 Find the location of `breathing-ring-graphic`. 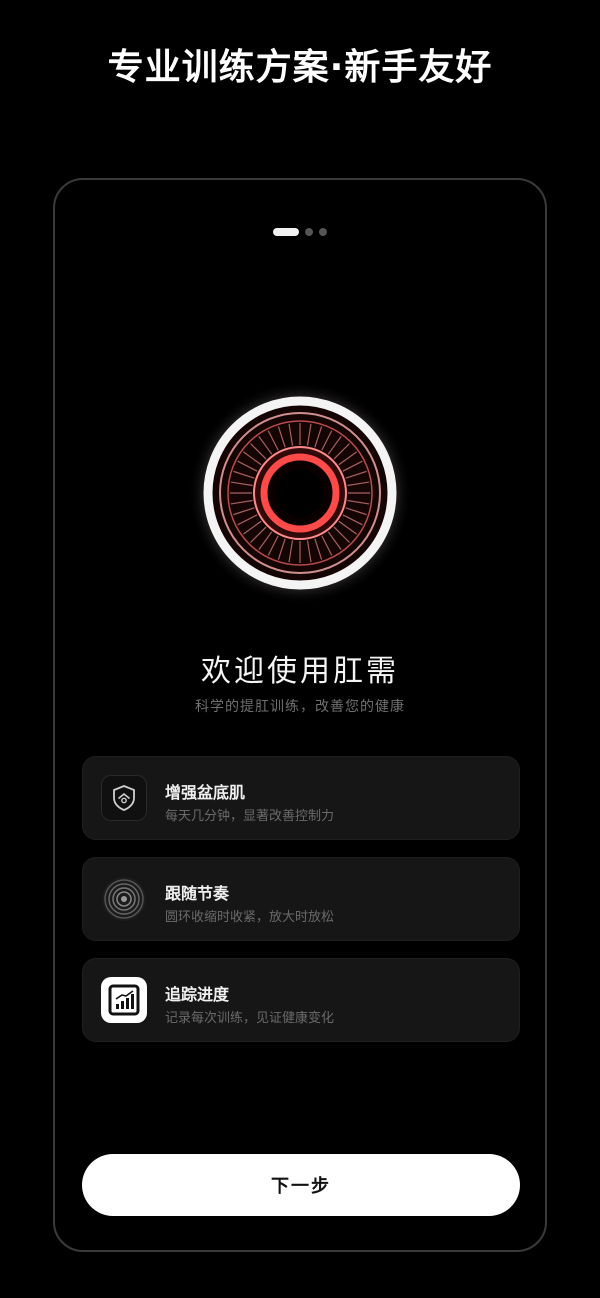

breathing-ring-graphic is located at coordinates (300, 493).